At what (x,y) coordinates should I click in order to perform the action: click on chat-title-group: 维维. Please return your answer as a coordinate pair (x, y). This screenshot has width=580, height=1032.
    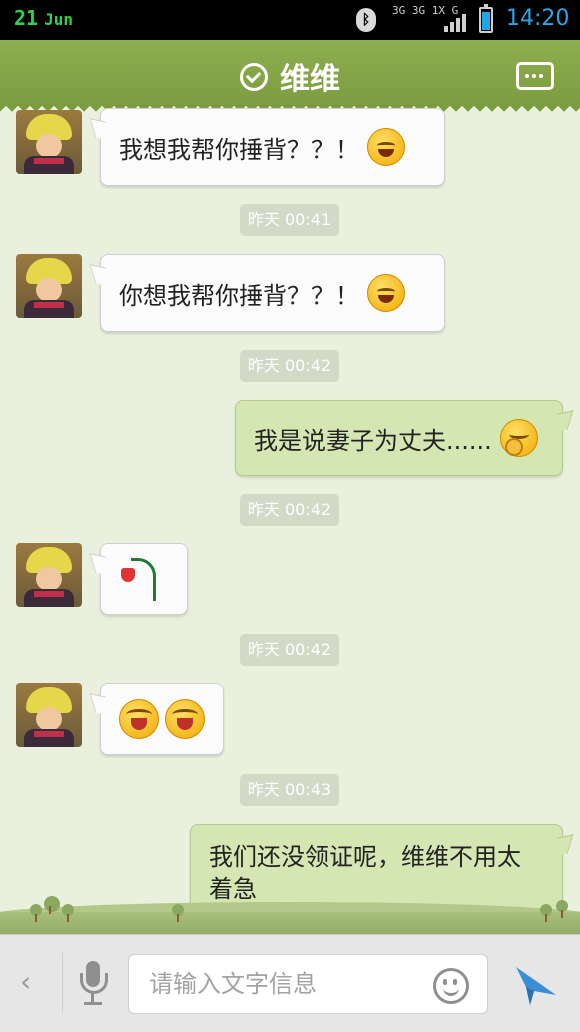
    Looking at the image, I should click on (290, 76).